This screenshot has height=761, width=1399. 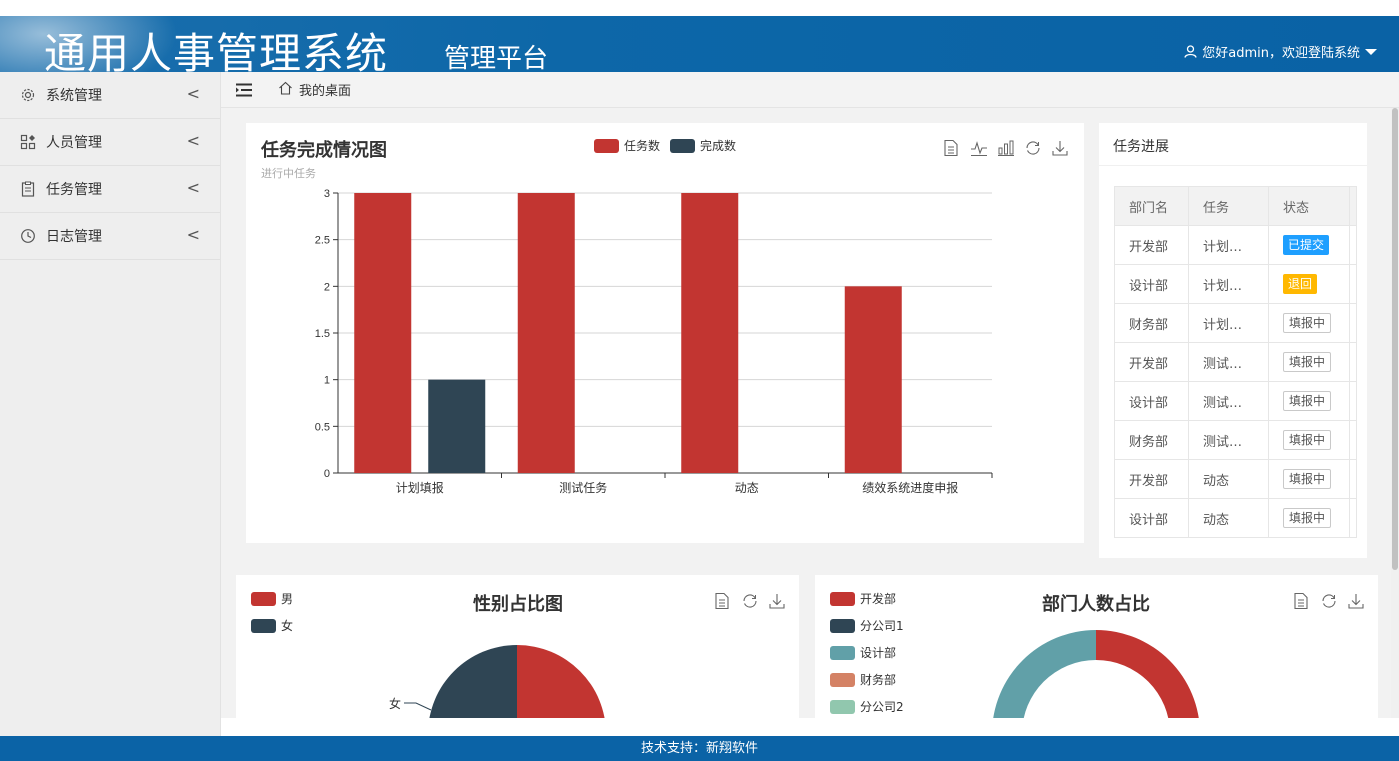 I want to click on scrollbar-thumb, so click(x=1395, y=339).